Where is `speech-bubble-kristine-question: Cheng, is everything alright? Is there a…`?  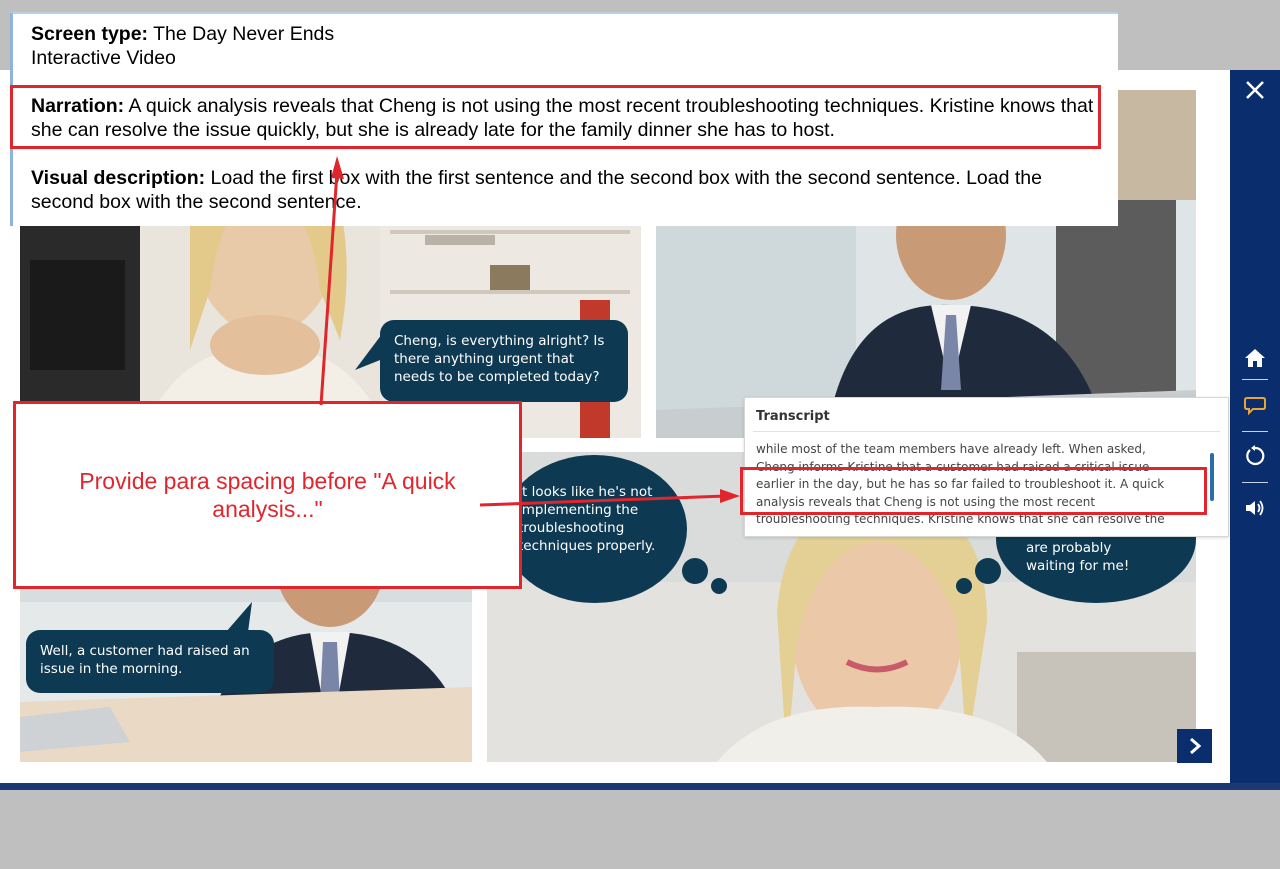
speech-bubble-kristine-question: Cheng, is everything alright? Is there a… is located at coordinates (504, 361).